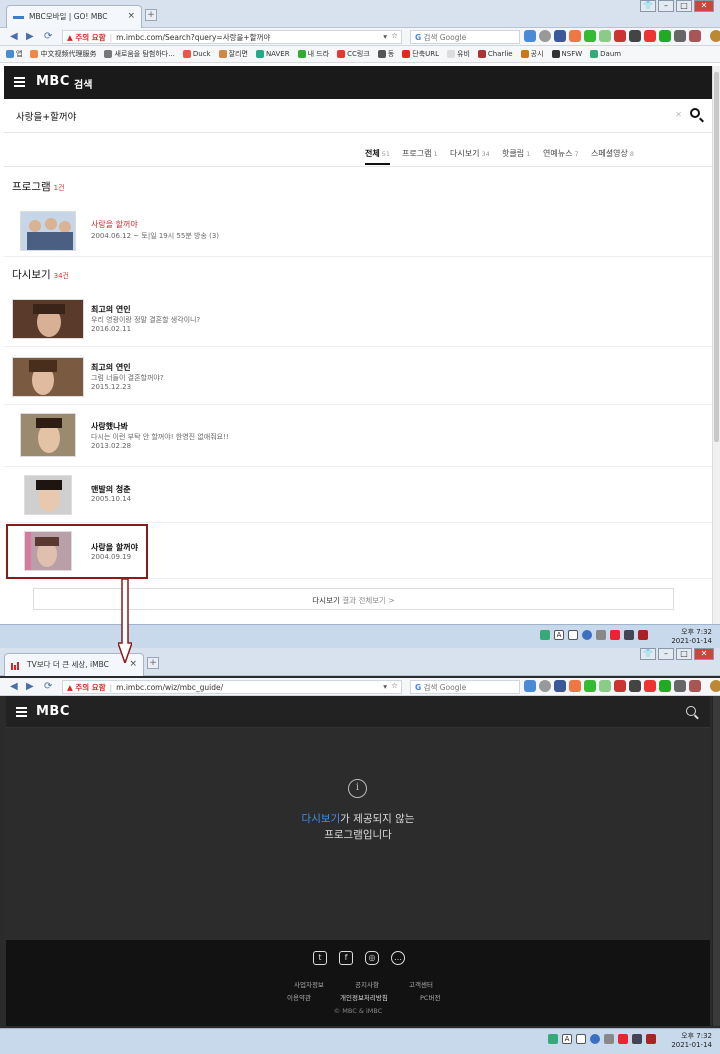 This screenshot has width=720, height=1054. Describe the element at coordinates (385, 36) in the screenshot. I see `dropdown-icon: ▾` at that location.